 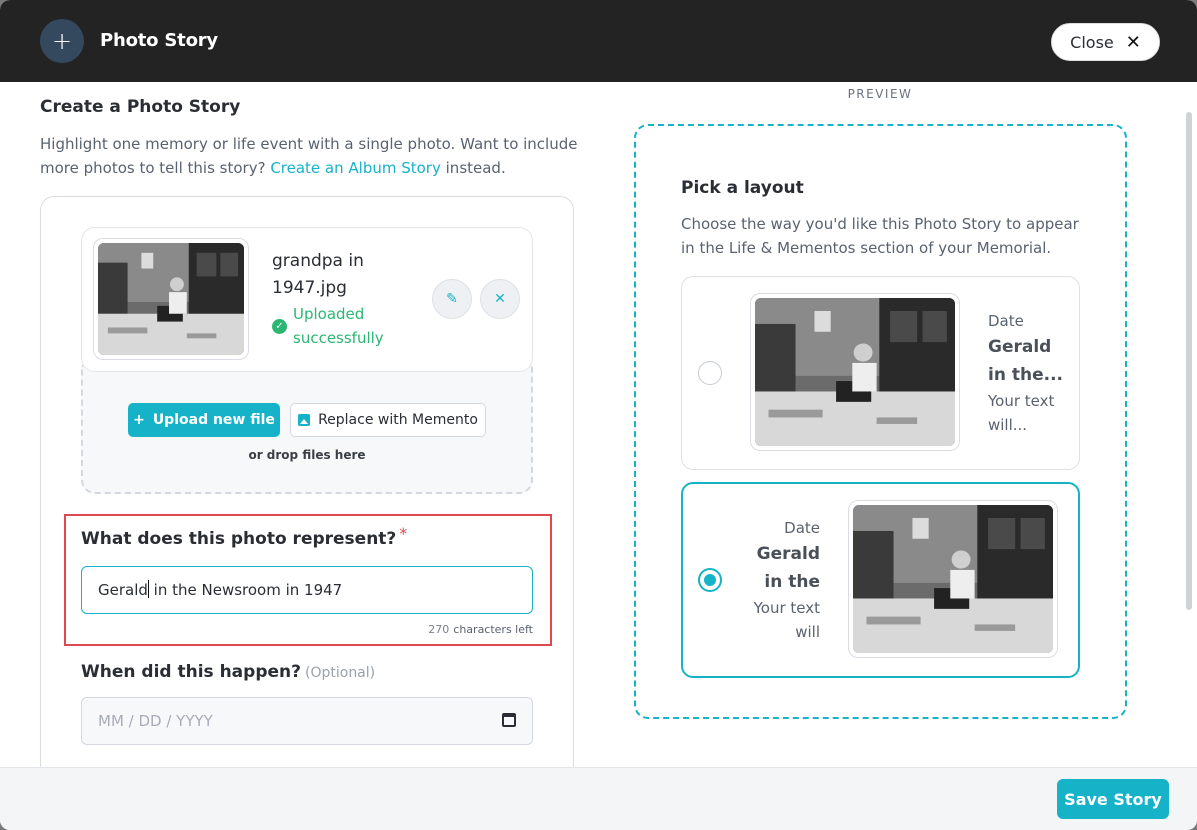 What do you see at coordinates (355, 168) in the screenshot?
I see `create-album-story-link: Create an Album Story` at bounding box center [355, 168].